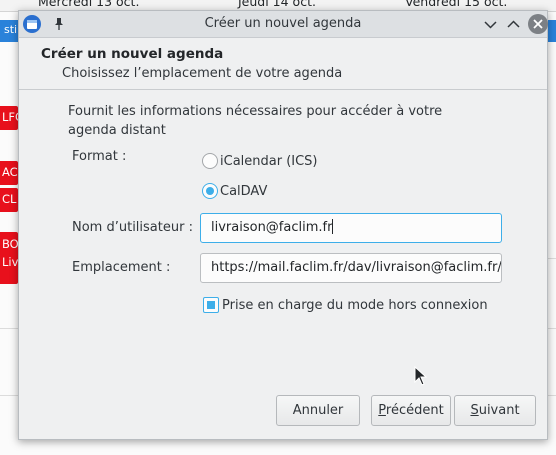 The height and width of the screenshot is (455, 556). I want to click on radio-icalendar: iCalendar (ICS), so click(260, 161).